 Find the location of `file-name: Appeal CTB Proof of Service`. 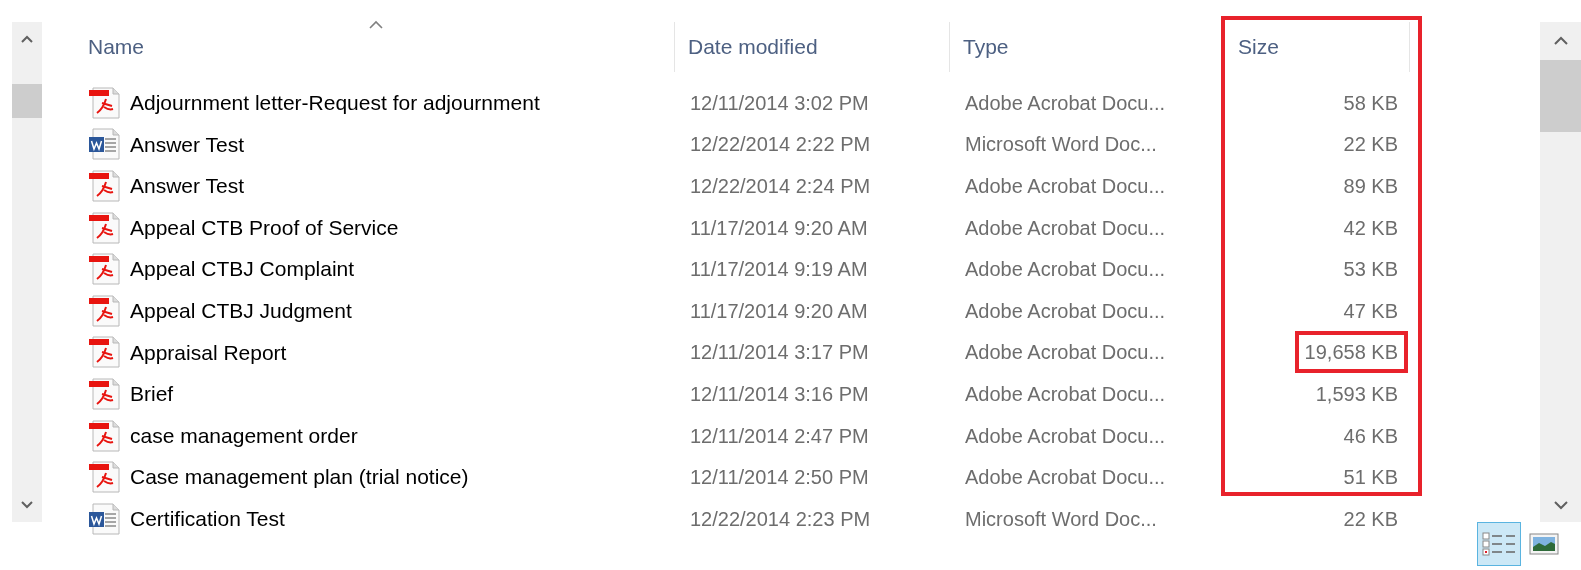

file-name: Appeal CTB Proof of Service is located at coordinates (264, 227).